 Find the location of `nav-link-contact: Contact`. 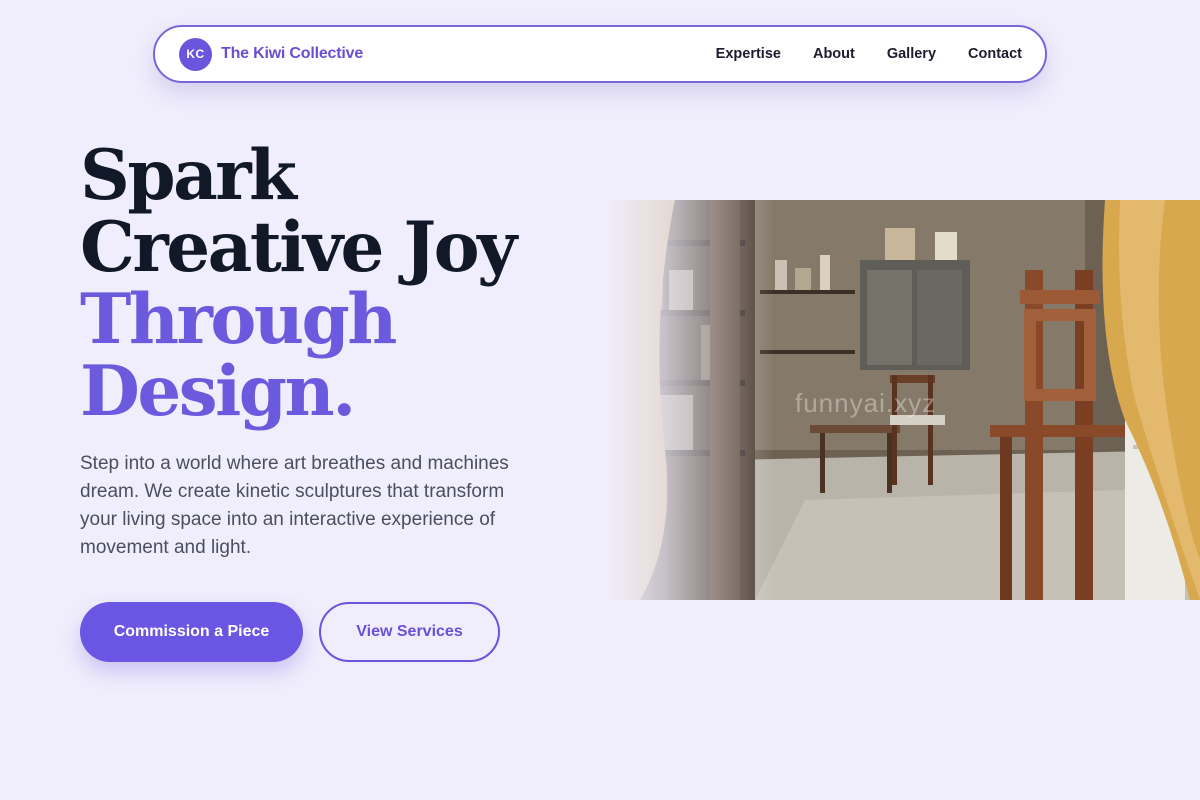

nav-link-contact: Contact is located at coordinates (995, 54).